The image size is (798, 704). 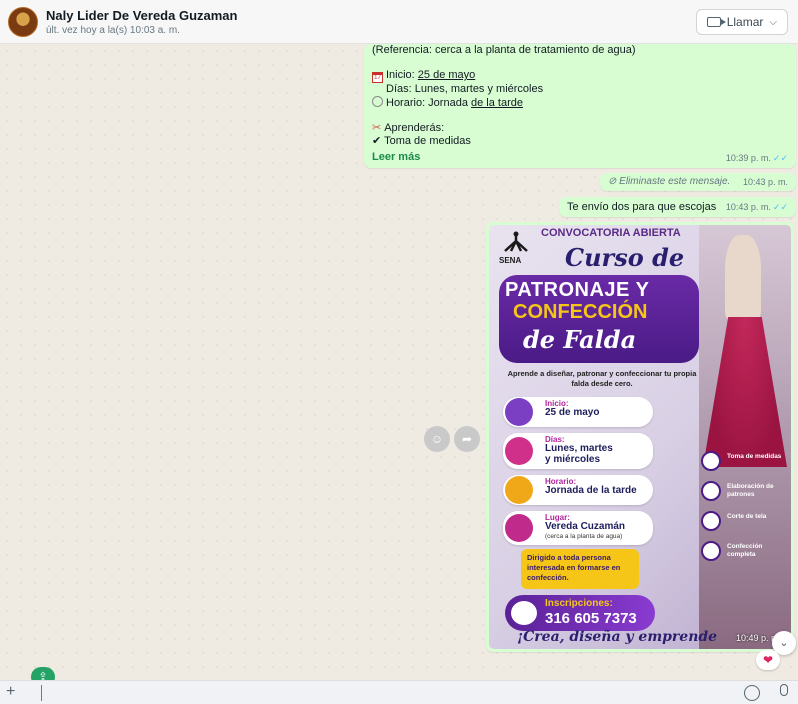 What do you see at coordinates (580, 613) in the screenshot?
I see `poster-inscripciones: Inscripciones: 316 605 7373` at bounding box center [580, 613].